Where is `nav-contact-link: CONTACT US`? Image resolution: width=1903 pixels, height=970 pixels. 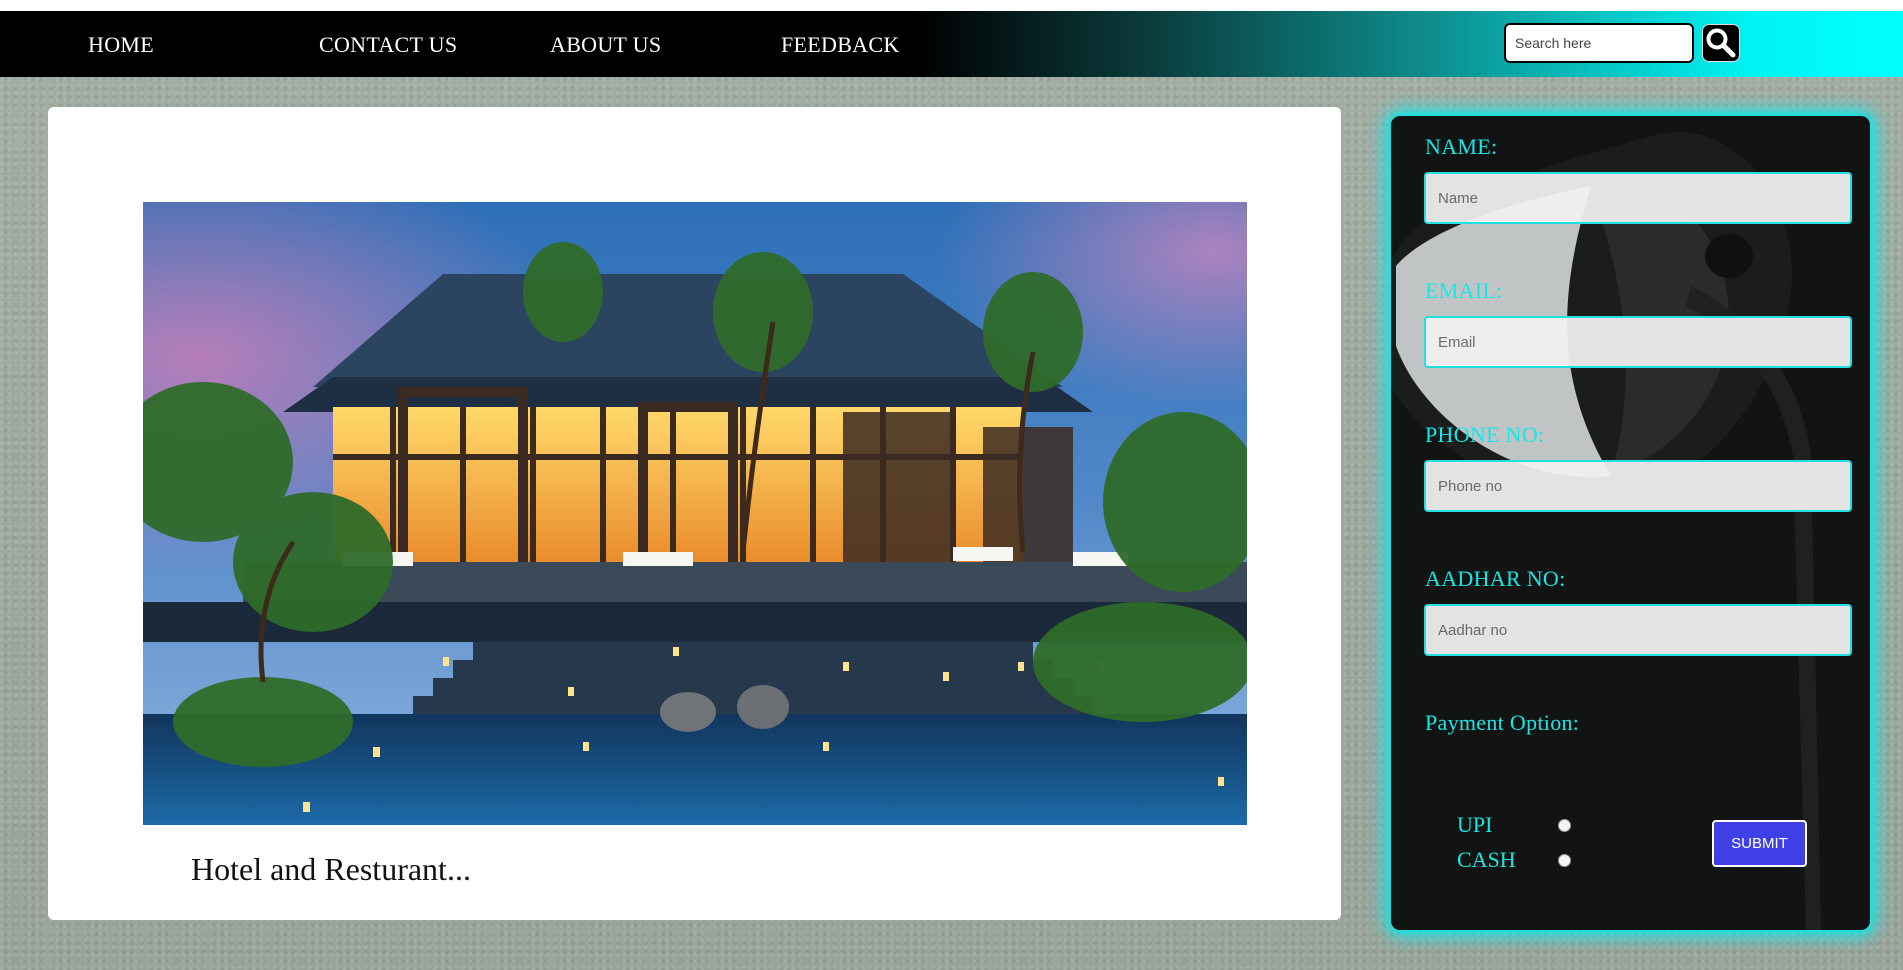 nav-contact-link: CONTACT US is located at coordinates (388, 45).